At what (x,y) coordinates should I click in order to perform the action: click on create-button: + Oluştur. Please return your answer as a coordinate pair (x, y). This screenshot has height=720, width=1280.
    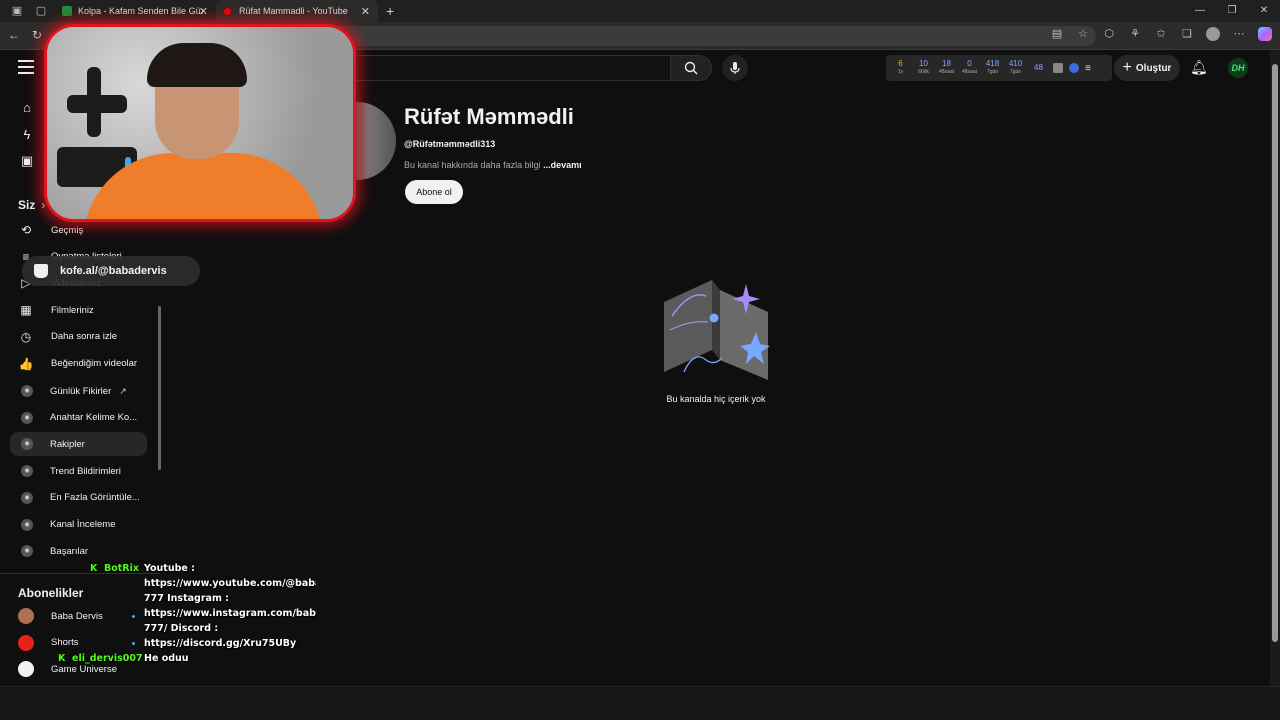
    Looking at the image, I should click on (1147, 68).